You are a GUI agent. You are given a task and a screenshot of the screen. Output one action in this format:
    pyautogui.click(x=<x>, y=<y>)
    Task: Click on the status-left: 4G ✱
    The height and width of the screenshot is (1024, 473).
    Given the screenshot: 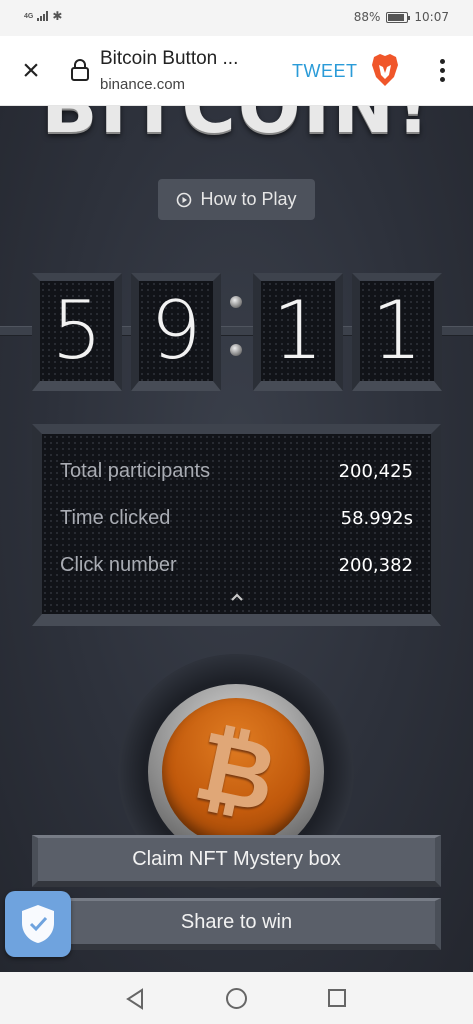 What is the action you would take?
    pyautogui.click(x=43, y=16)
    